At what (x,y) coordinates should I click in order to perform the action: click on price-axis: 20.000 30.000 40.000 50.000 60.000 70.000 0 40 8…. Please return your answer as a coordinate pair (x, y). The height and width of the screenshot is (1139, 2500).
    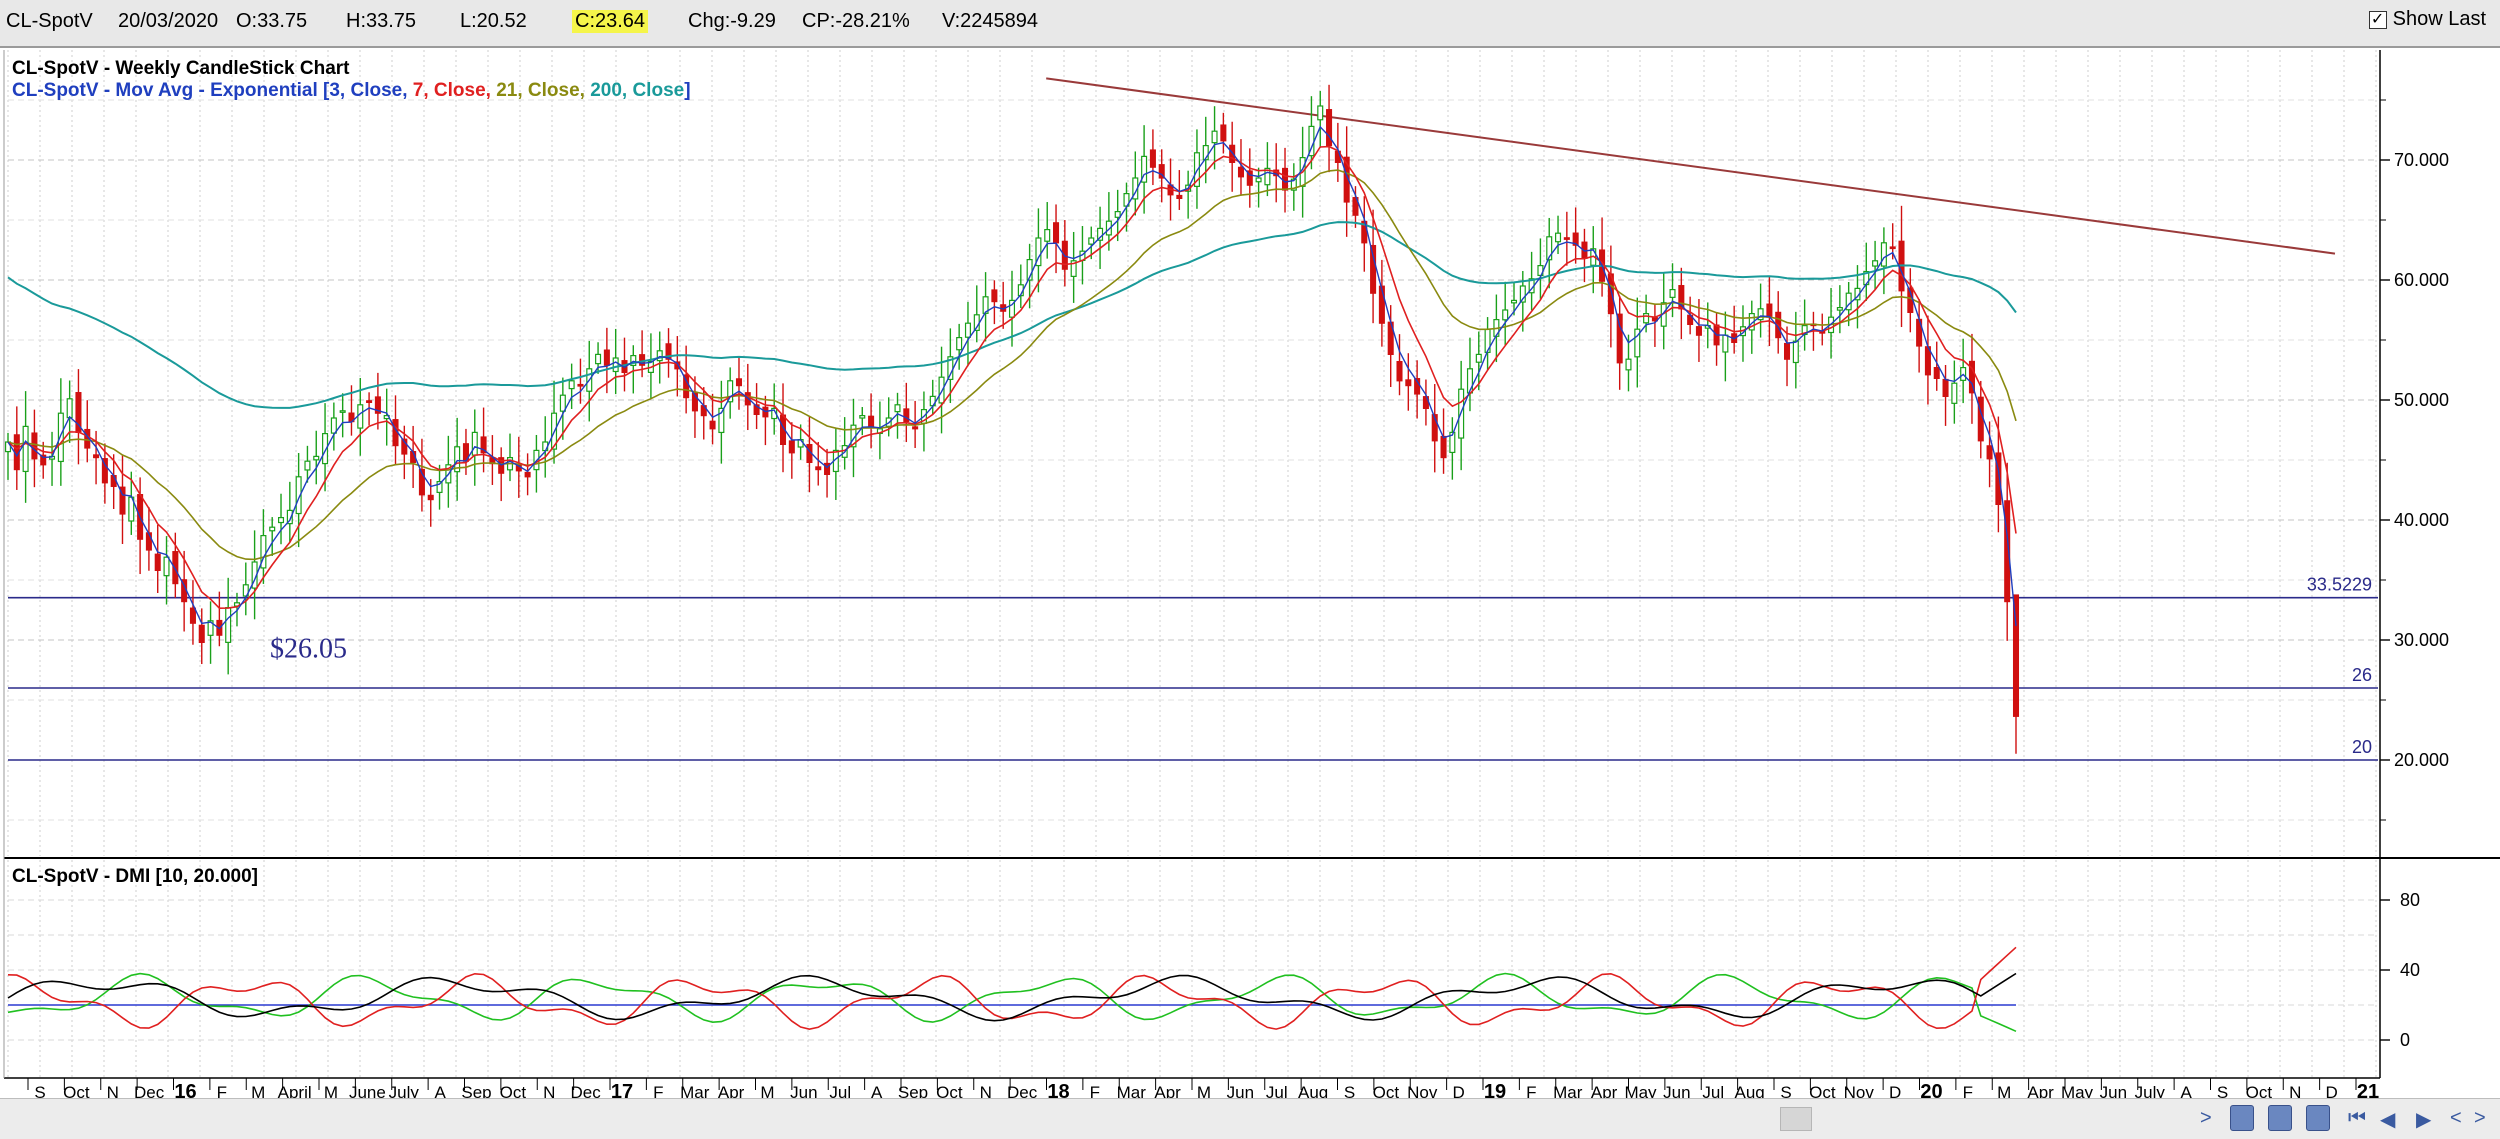
    Looking at the image, I should click on (2414, 574).